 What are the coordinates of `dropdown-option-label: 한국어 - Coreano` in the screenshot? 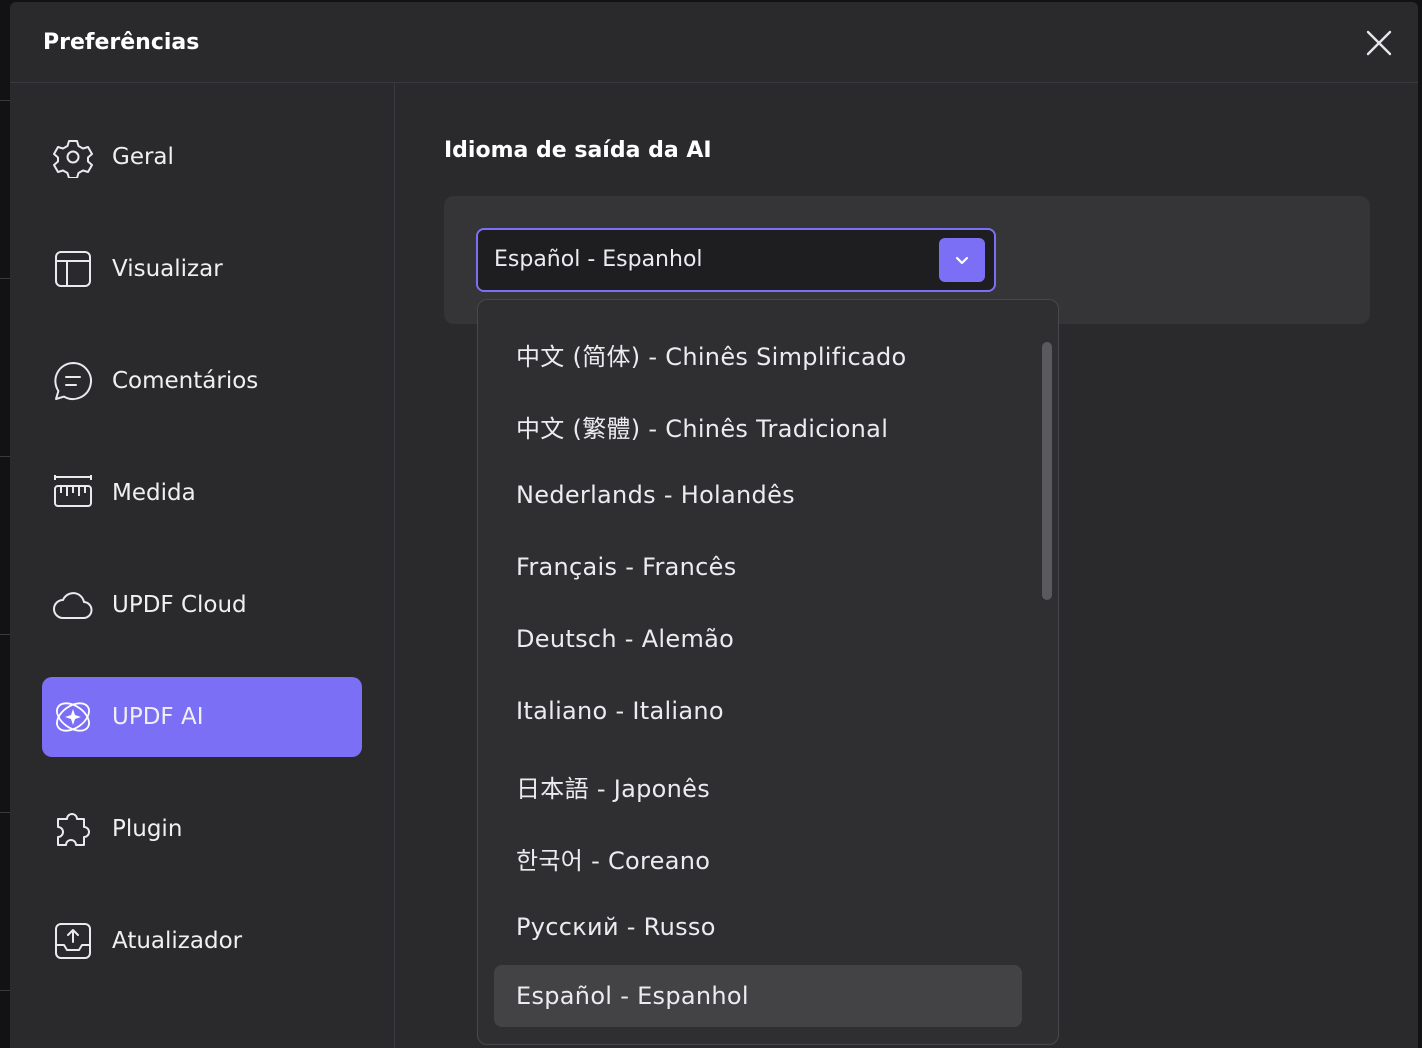 It's located at (613, 861).